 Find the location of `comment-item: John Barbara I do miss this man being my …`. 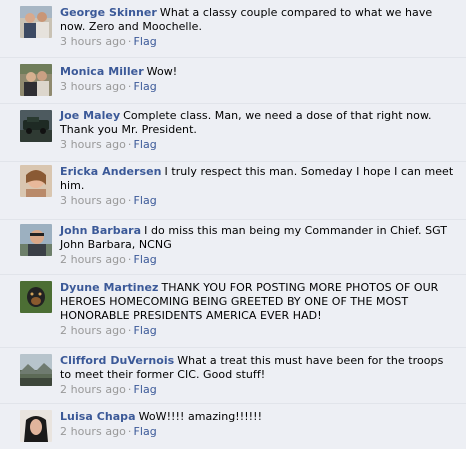

comment-item: John Barbara I do miss this man being my … is located at coordinates (233, 247).